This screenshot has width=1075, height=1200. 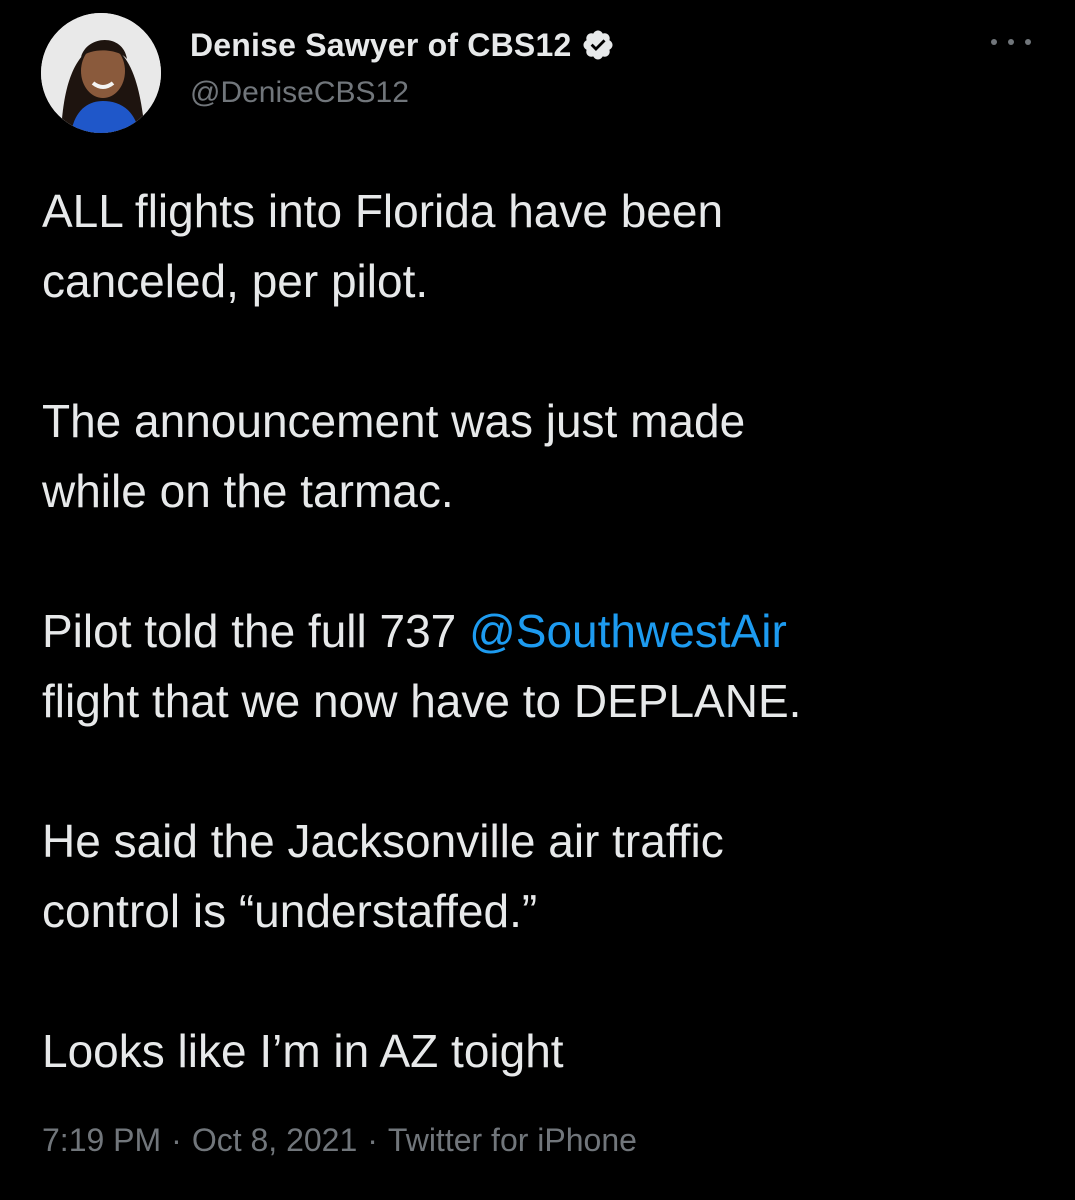 I want to click on tweet-line: Pilot told the full 737 @SouthwestAir, so click(x=542, y=631).